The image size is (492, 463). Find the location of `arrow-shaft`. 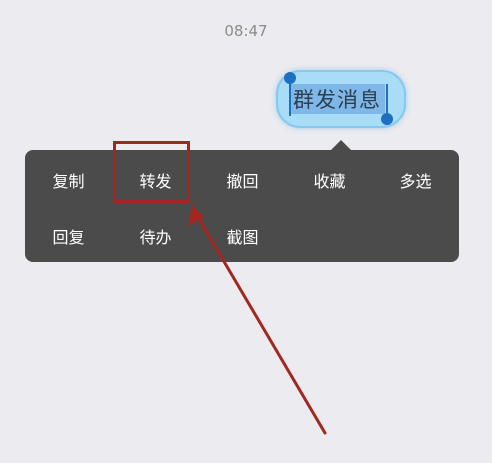

arrow-shaft is located at coordinates (260, 323).